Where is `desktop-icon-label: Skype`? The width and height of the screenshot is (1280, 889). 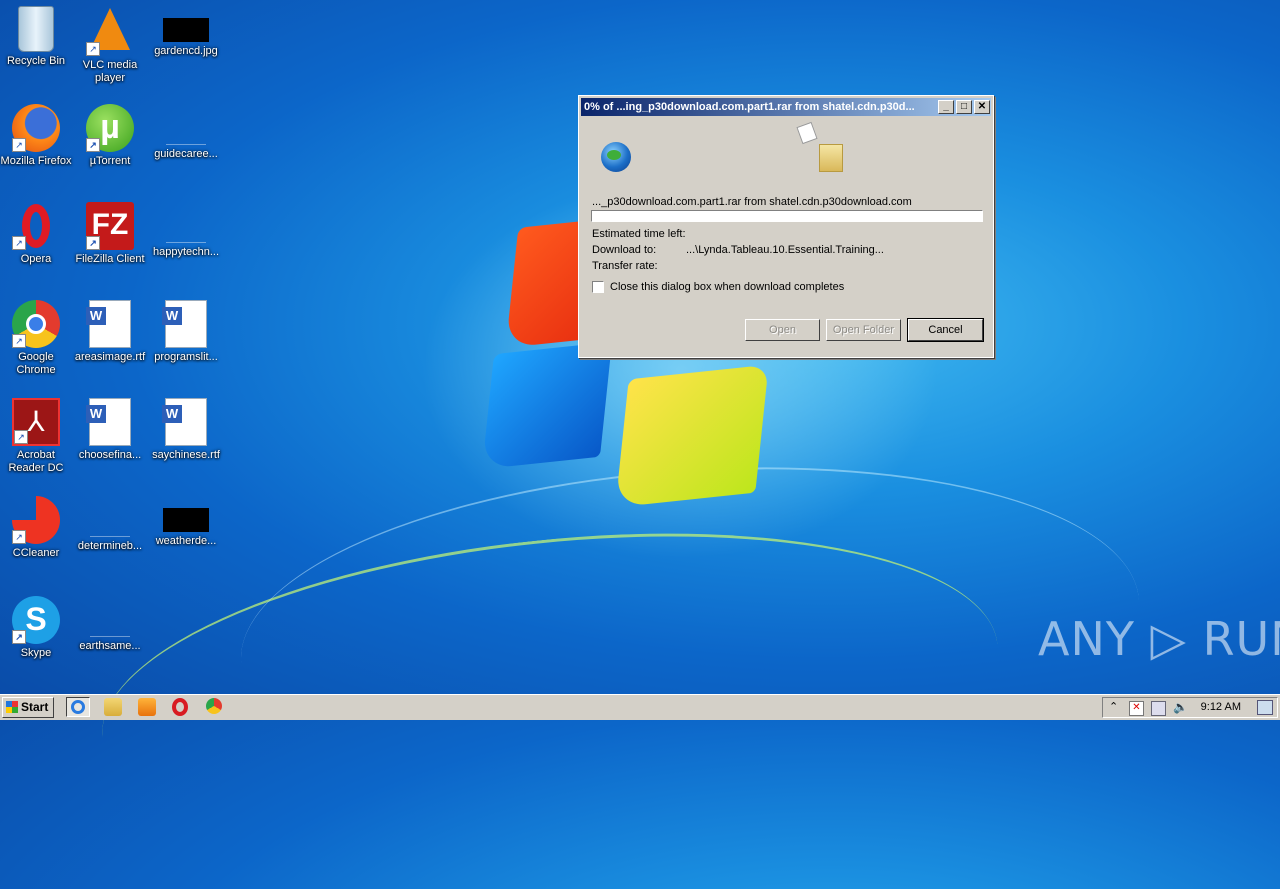 desktop-icon-label: Skype is located at coordinates (36, 653).